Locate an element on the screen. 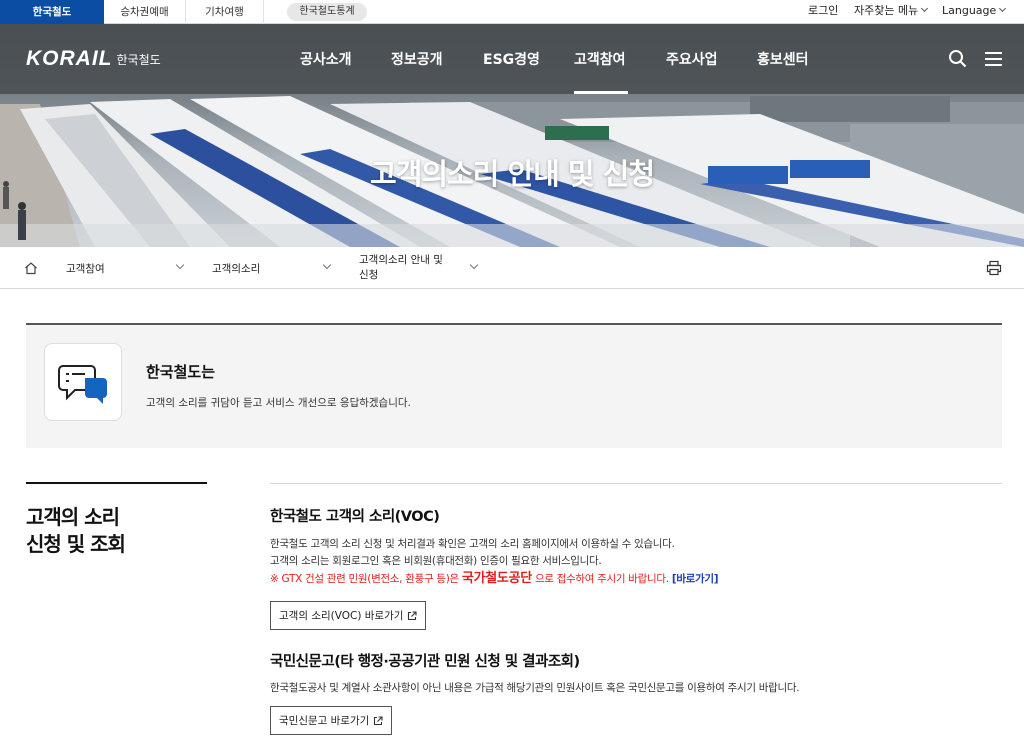 This screenshot has height=745, width=1024. rail-authority-name: 국가철도공단 is located at coordinates (496, 578).